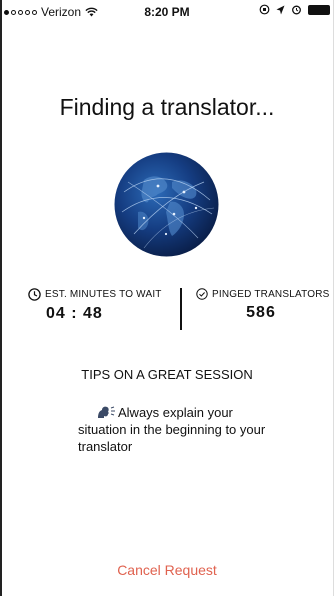 This screenshot has width=334, height=596. I want to click on pinged-translators-stat: PINGED TRANSLATORS 586, so click(265, 305).